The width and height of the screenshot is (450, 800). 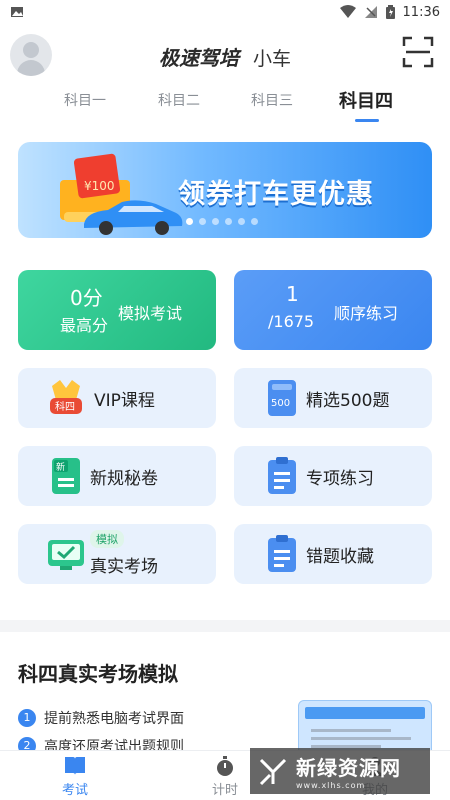 What do you see at coordinates (179, 100) in the screenshot?
I see `tab-subject-2: 科目二` at bounding box center [179, 100].